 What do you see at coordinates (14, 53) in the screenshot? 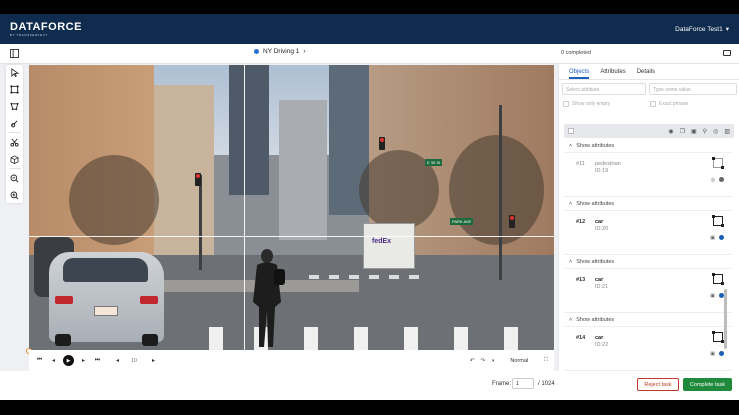
I see `sidebar-toggle-icon` at bounding box center [14, 53].